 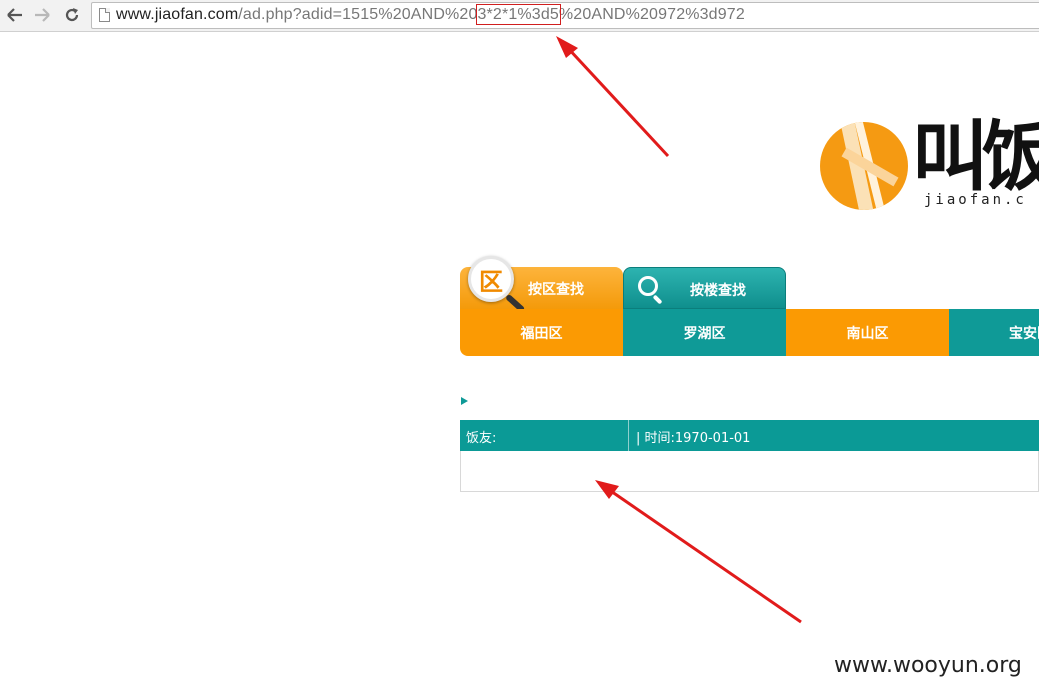 I want to click on annotation-arrow-url, so click(x=613, y=97).